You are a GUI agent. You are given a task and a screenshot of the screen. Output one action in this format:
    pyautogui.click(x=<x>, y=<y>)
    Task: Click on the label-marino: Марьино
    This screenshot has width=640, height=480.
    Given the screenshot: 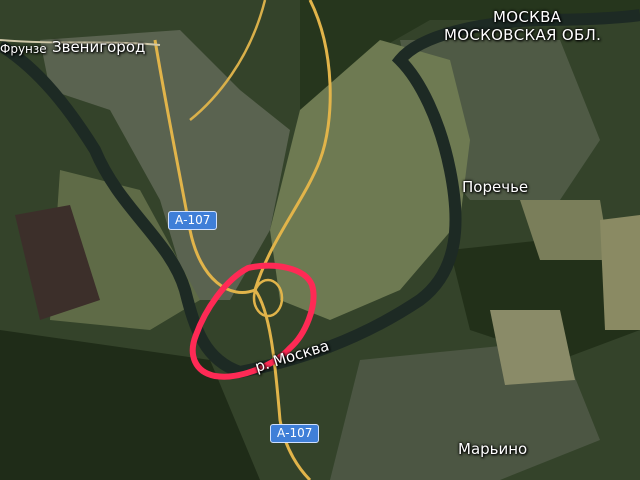 What is the action you would take?
    pyautogui.click(x=493, y=449)
    